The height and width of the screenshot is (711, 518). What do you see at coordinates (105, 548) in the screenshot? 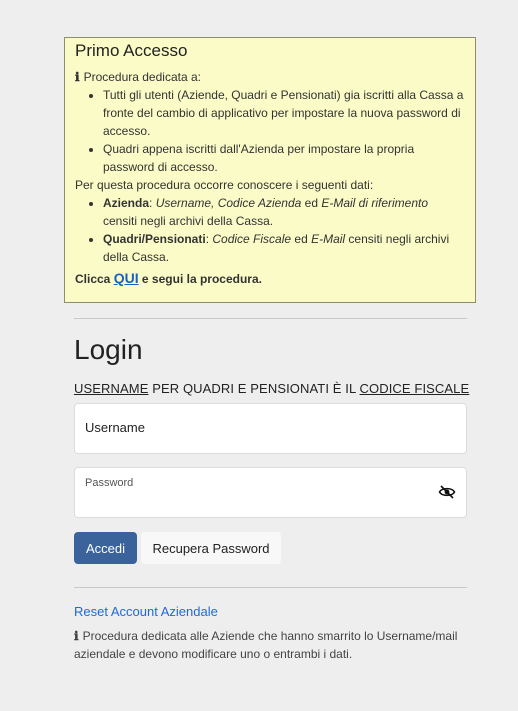
I see `accedi-button: Accedi` at bounding box center [105, 548].